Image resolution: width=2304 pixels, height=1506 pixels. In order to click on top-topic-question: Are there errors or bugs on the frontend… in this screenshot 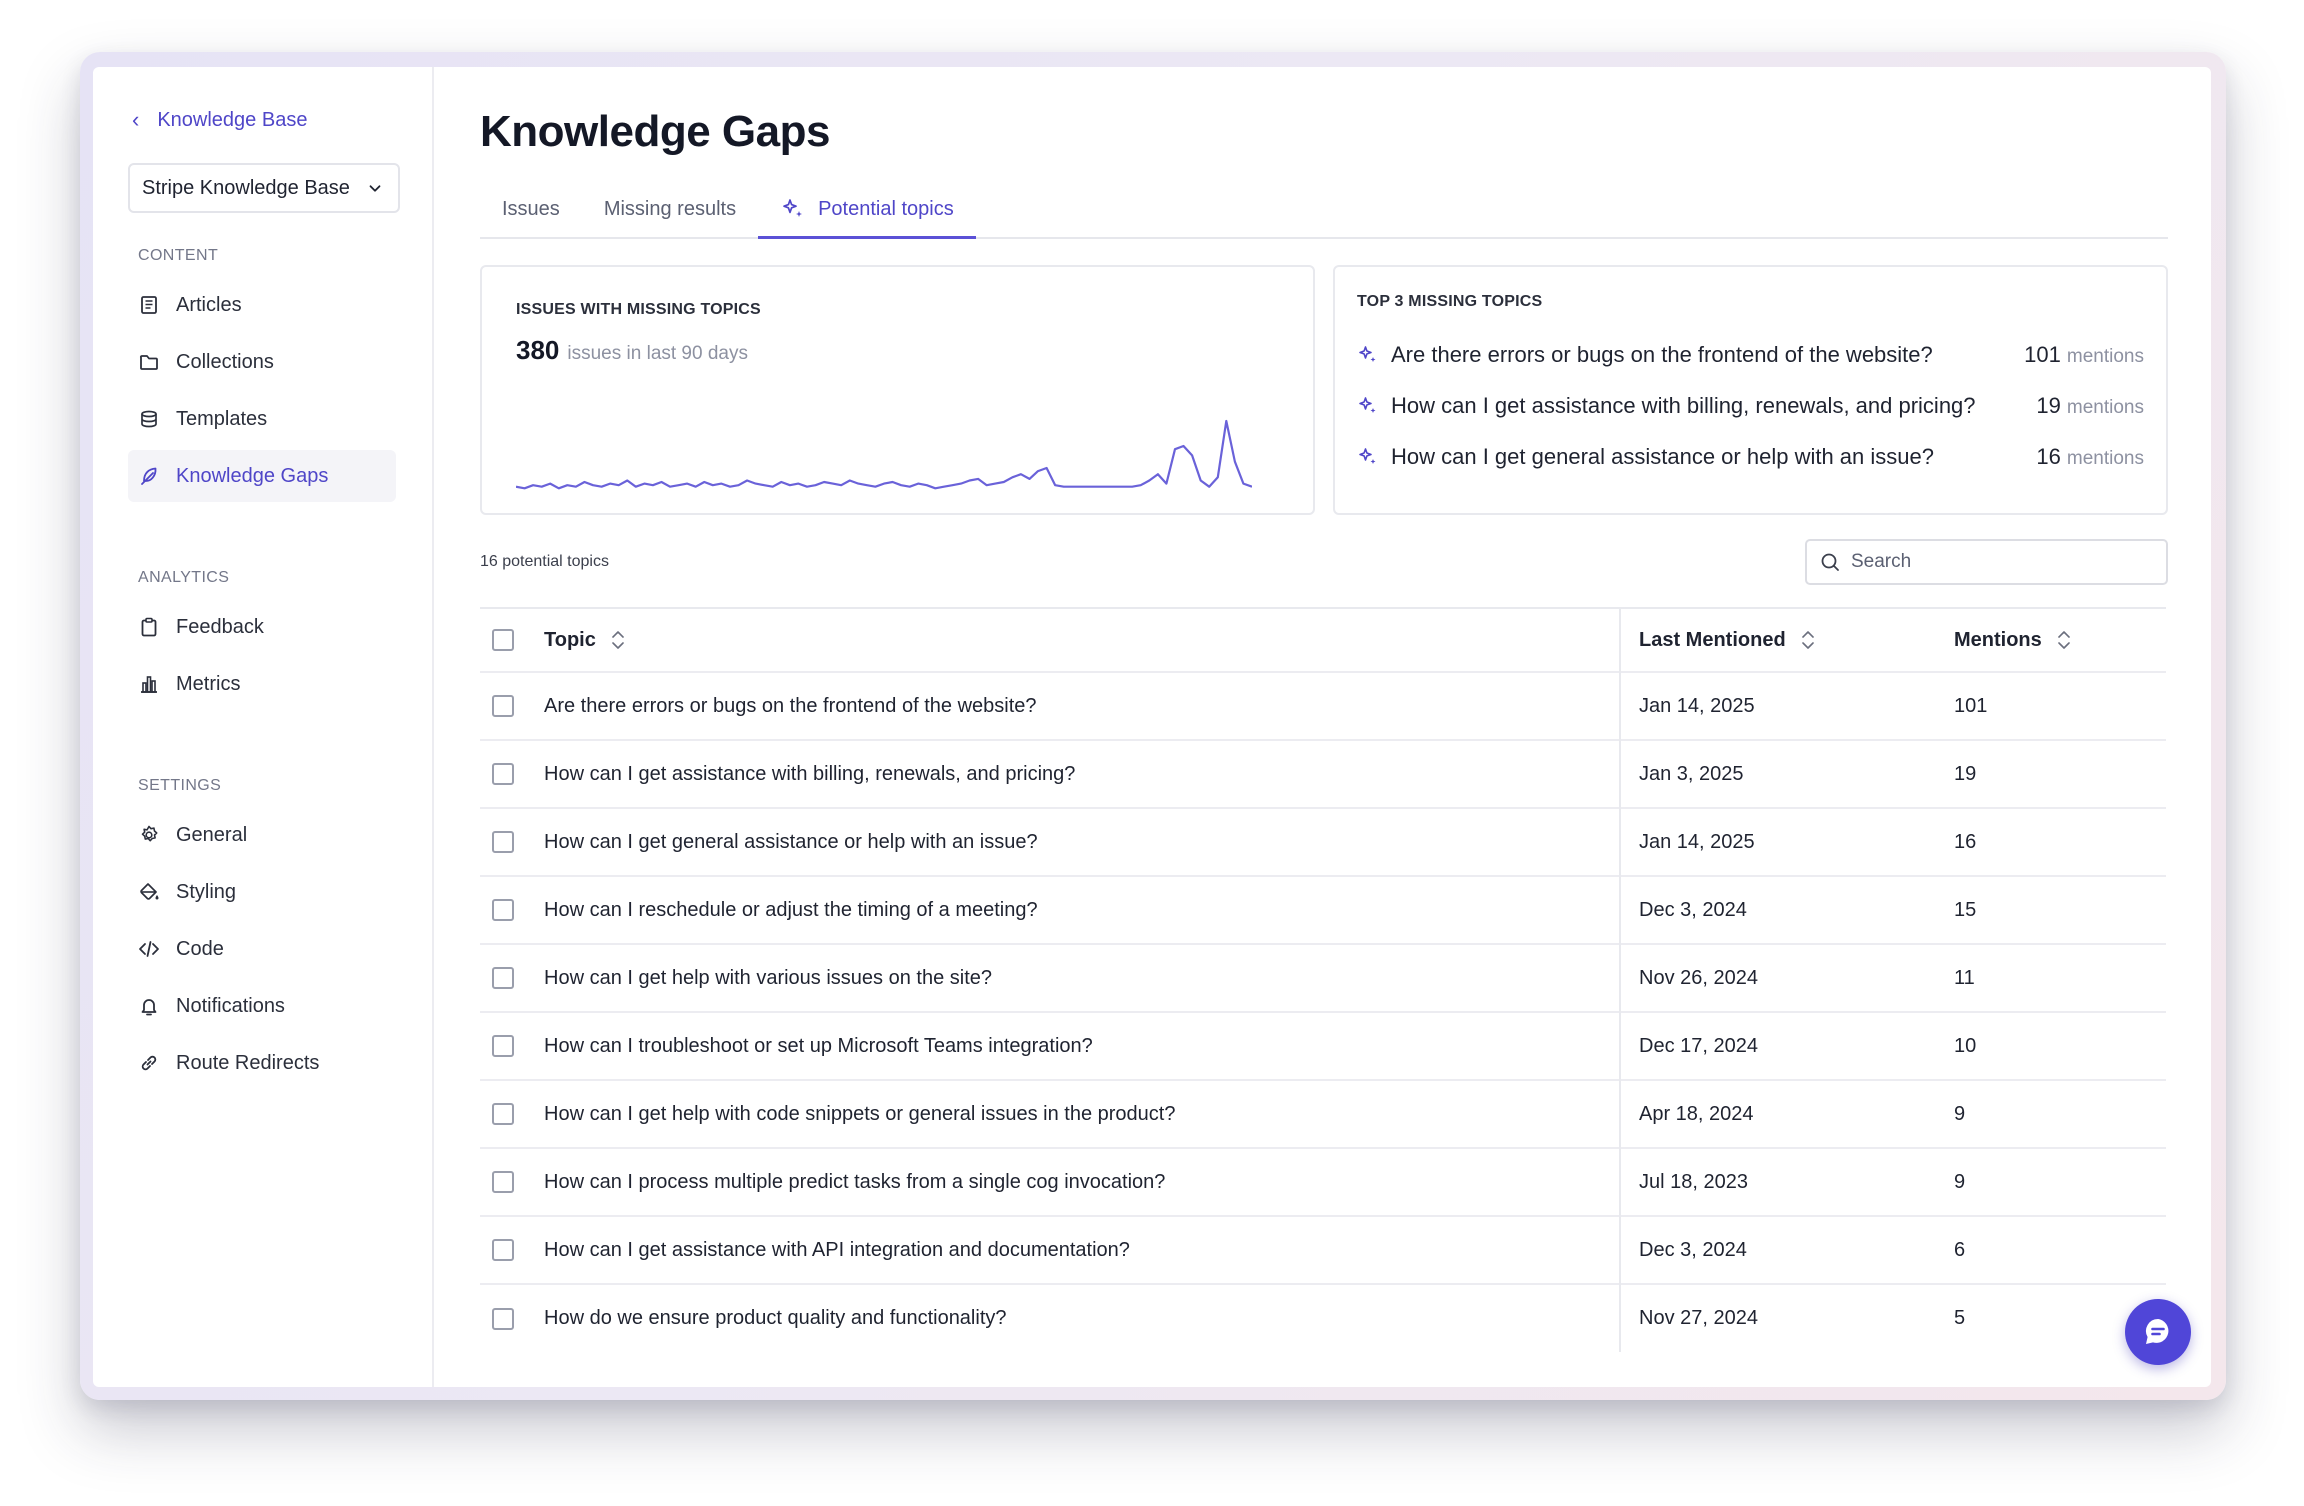, I will do `click(1662, 354)`.